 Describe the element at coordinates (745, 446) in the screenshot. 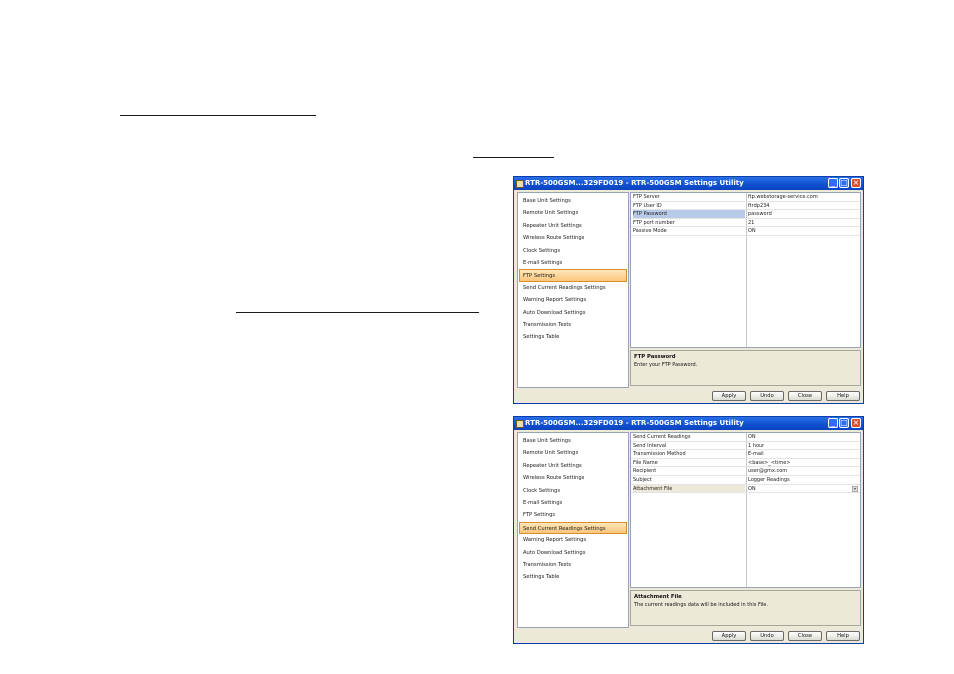

I see `property-row: Send Interval 1 hour` at that location.